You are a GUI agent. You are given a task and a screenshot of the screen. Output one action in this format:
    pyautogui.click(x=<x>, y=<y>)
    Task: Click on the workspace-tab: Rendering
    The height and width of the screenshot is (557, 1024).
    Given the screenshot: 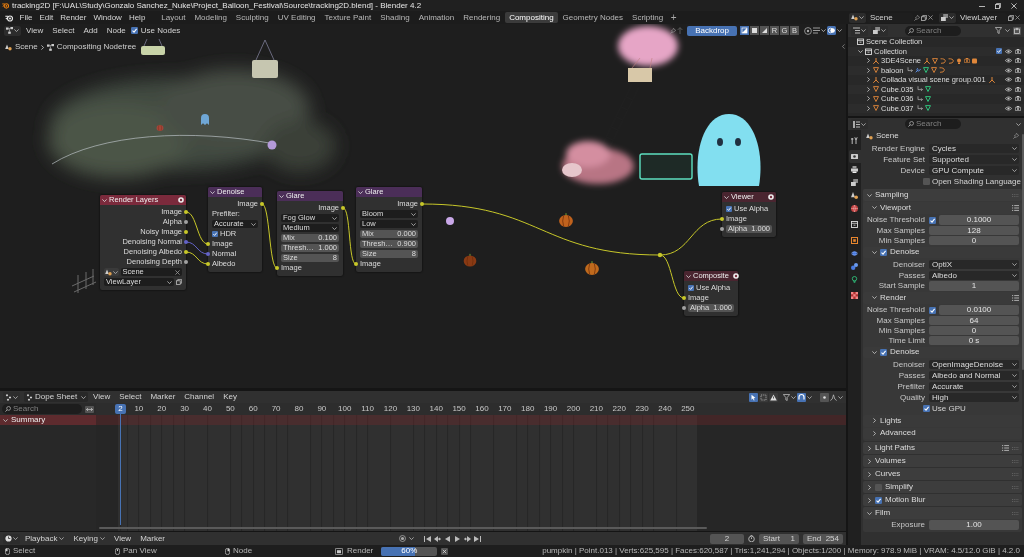 What is the action you would take?
    pyautogui.click(x=481, y=17)
    